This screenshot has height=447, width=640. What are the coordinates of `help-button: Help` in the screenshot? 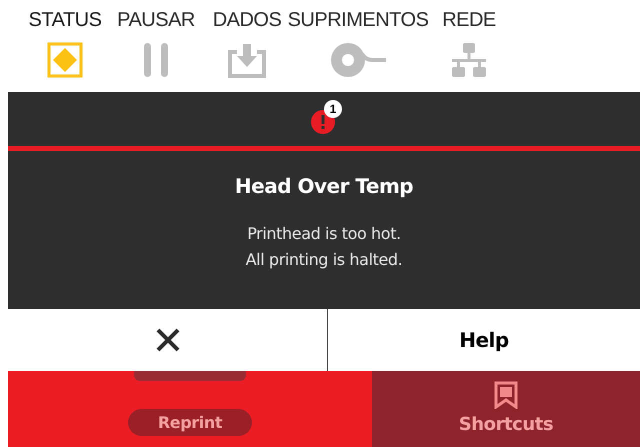 It's located at (484, 340).